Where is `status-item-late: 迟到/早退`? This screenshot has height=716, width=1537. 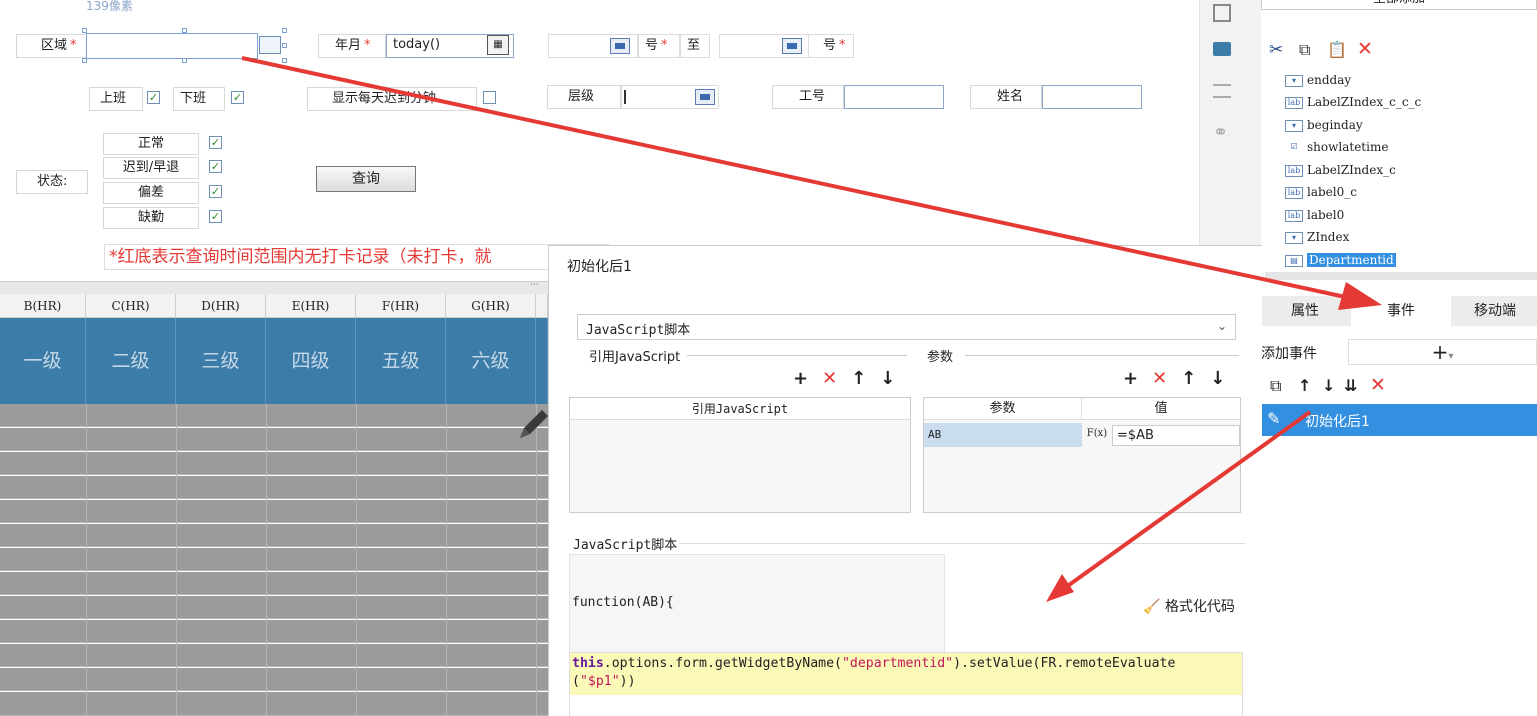
status-item-late: 迟到/早退 is located at coordinates (151, 168).